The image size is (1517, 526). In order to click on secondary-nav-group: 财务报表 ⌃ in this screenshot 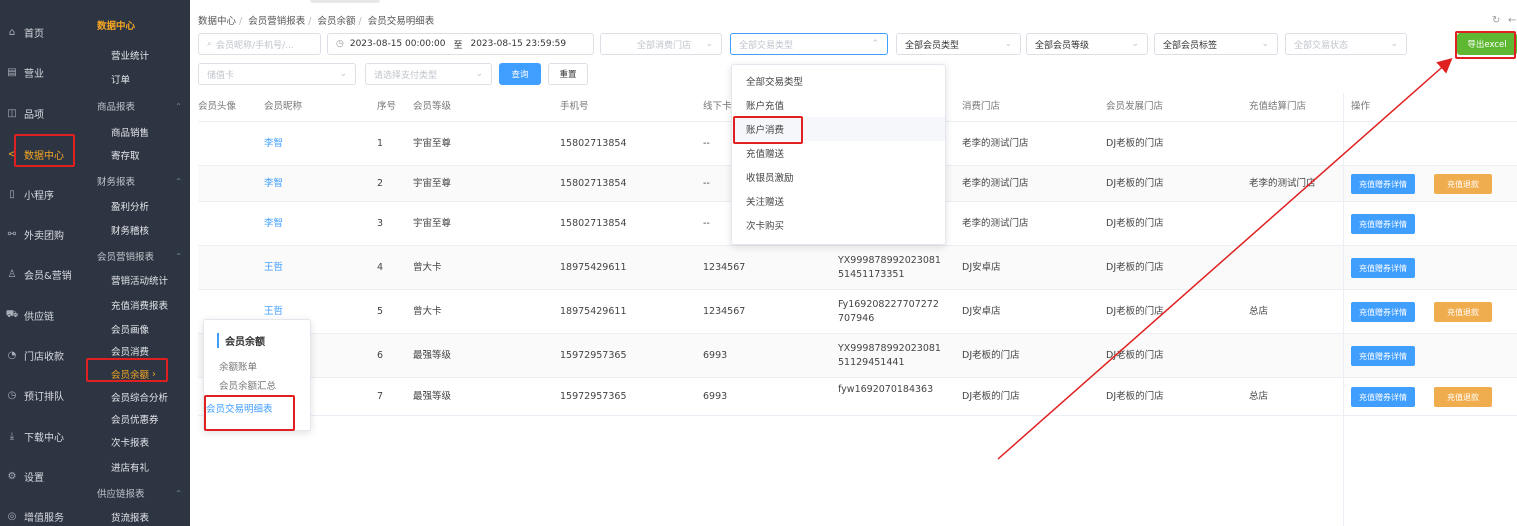, I will do `click(140, 181)`.